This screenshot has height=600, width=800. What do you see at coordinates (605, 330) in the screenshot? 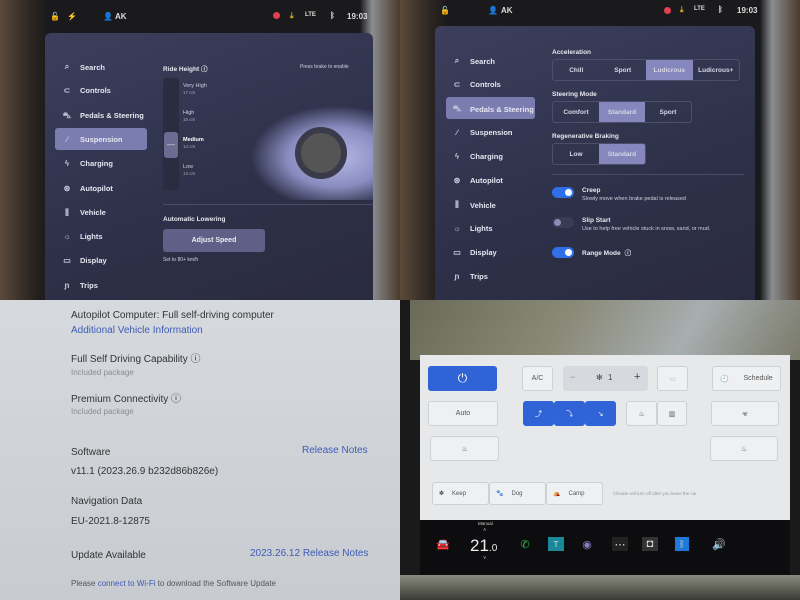
I see `map-view` at bounding box center [605, 330].